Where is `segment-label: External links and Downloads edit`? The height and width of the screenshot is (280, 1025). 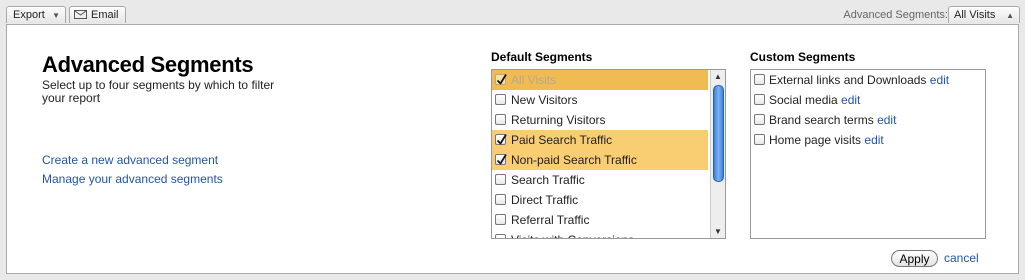 segment-label: External links and Downloads edit is located at coordinates (859, 80).